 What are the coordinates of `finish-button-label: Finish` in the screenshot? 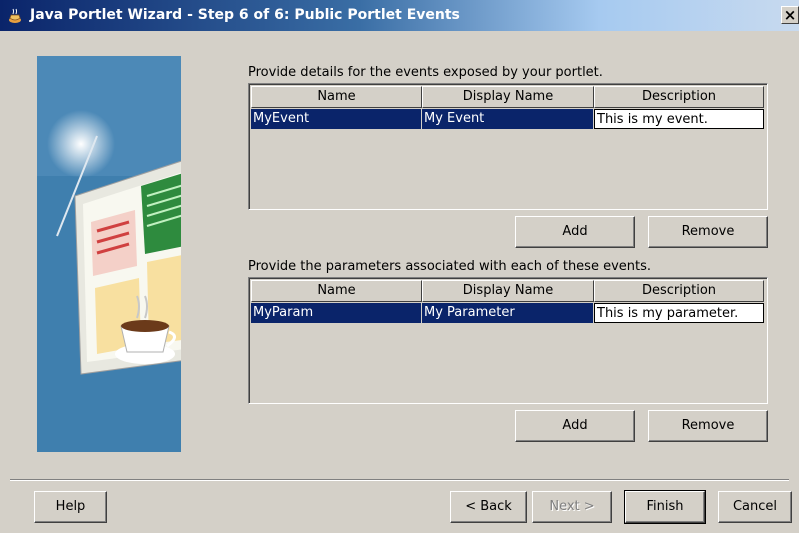 It's located at (665, 506).